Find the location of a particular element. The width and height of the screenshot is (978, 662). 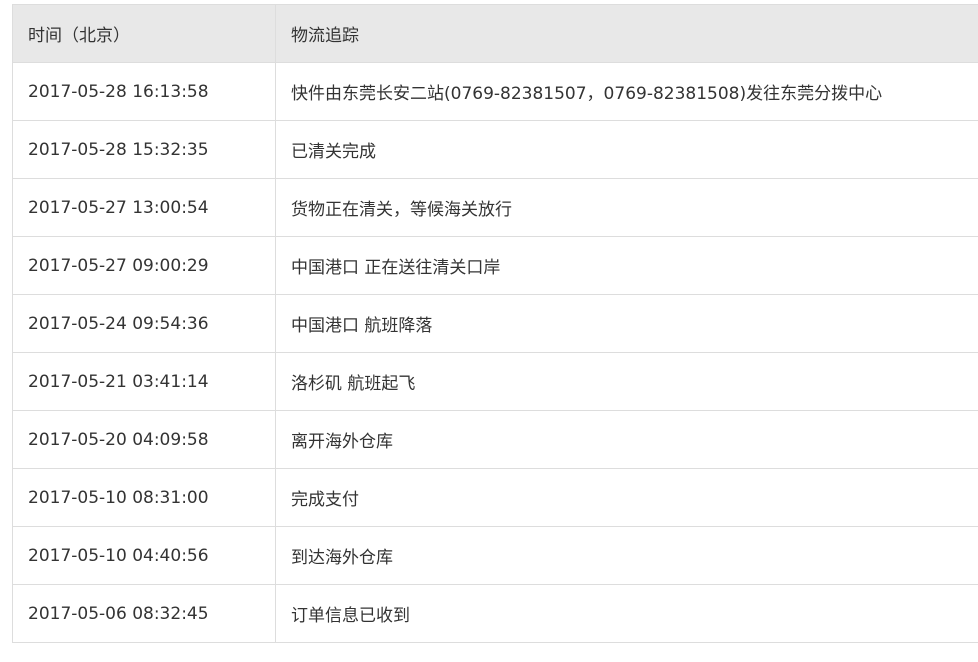

table-row: 2017-05-10 08:31:00 完成支付 is located at coordinates (495, 497).